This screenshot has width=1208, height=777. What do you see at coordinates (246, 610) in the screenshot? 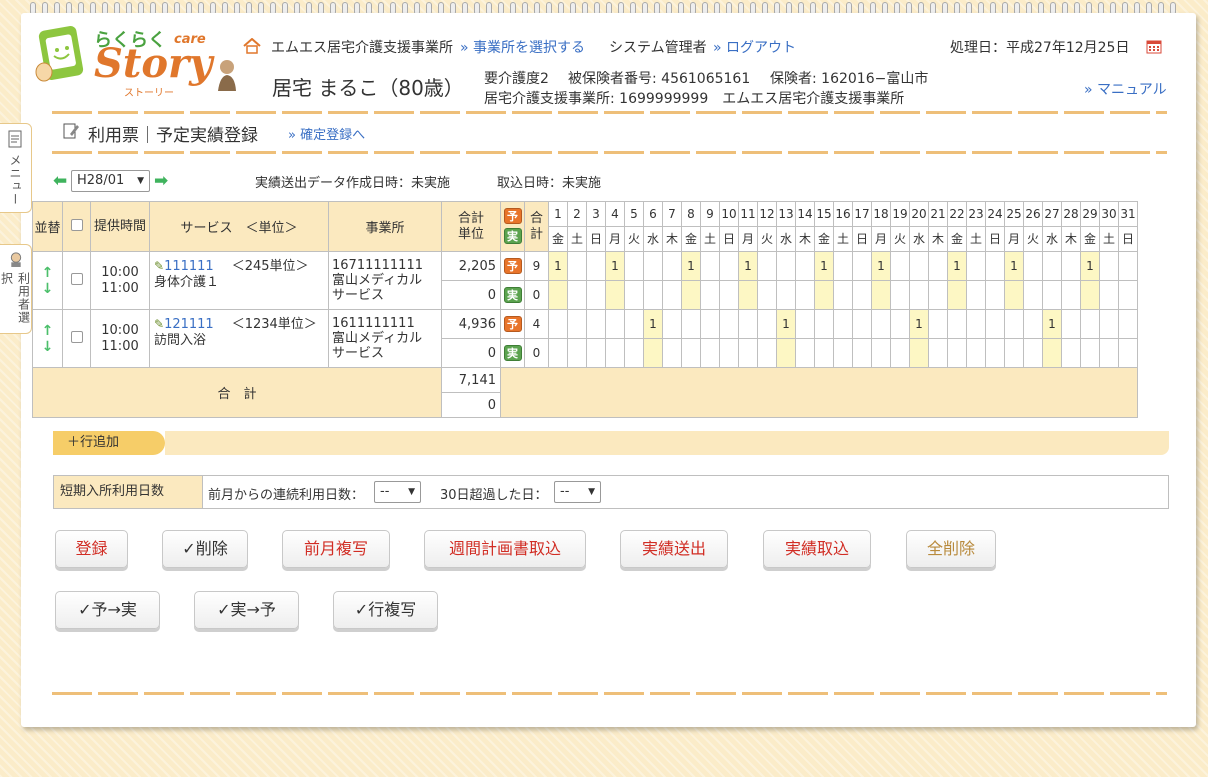
I see `actual-to-plan-button: ✓実→予` at bounding box center [246, 610].